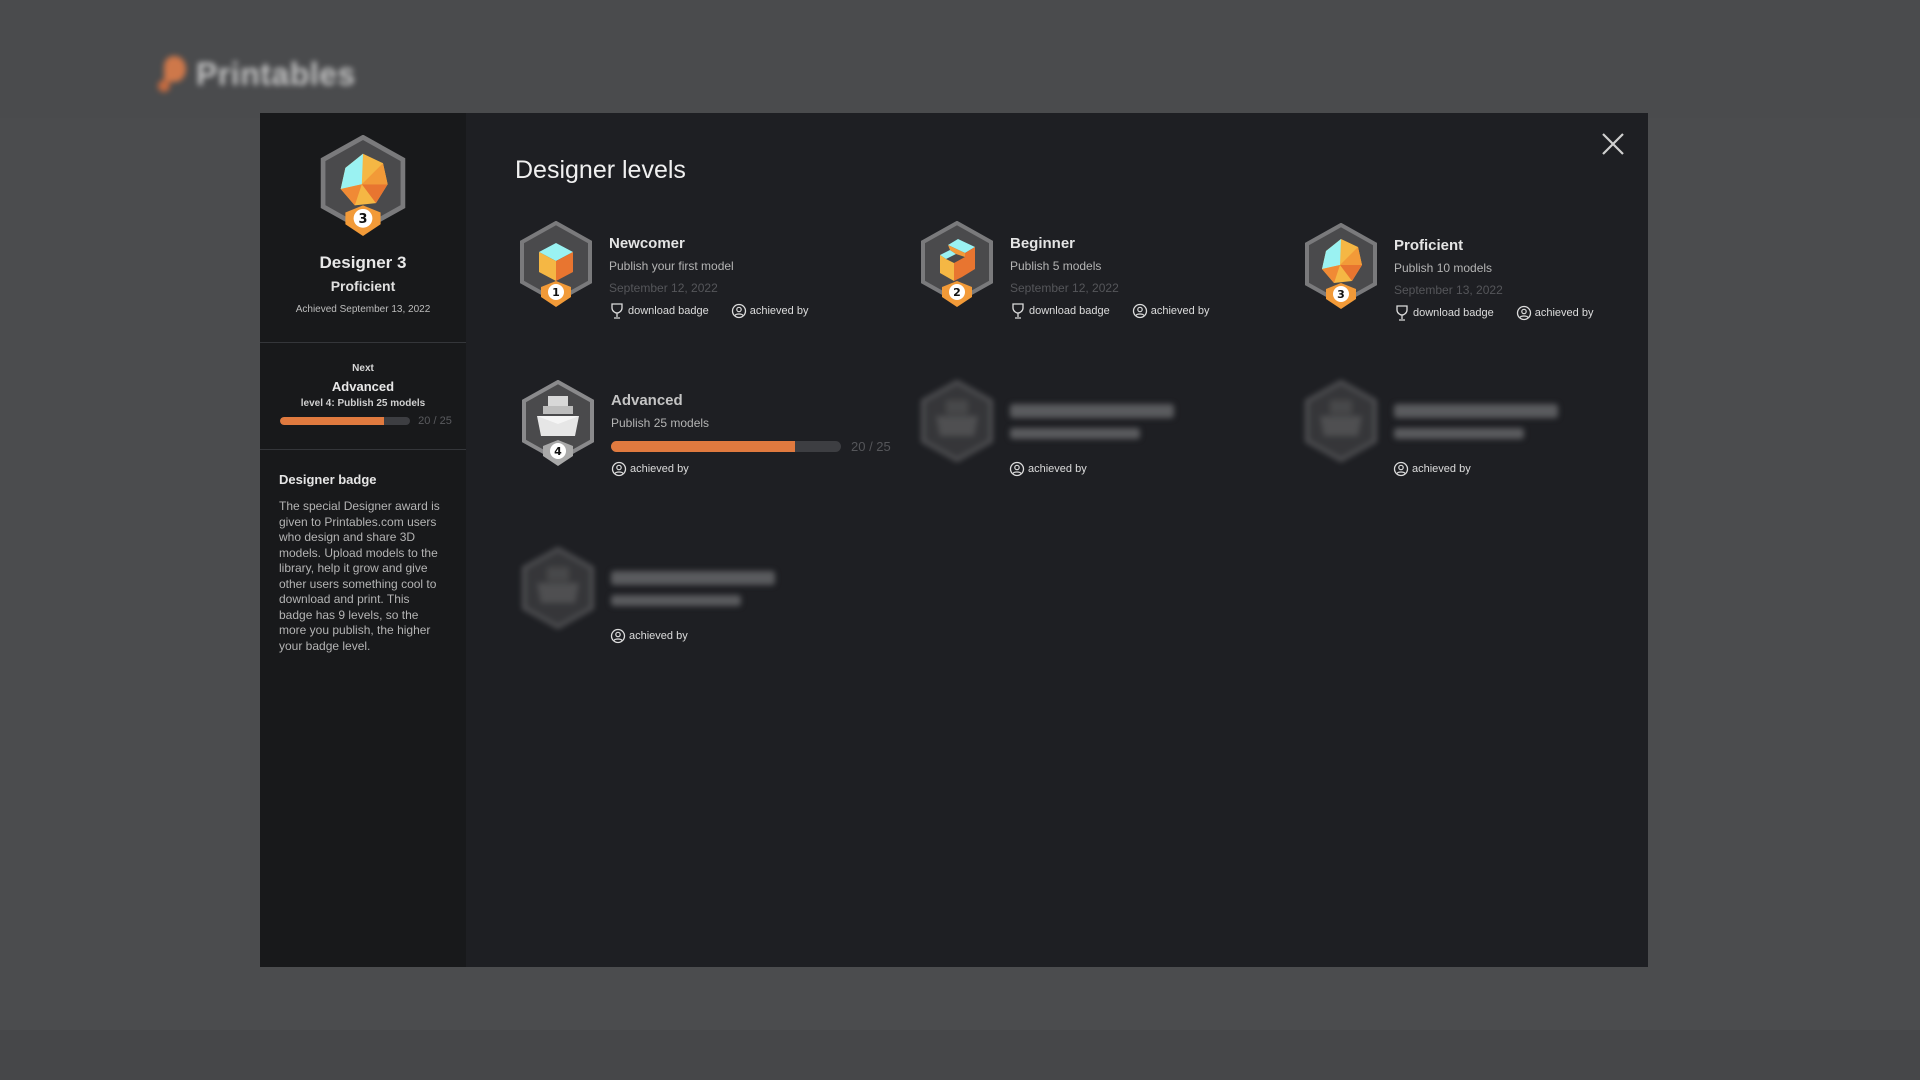  I want to click on level-card-locked-6: achieved by, so click(1431, 428).